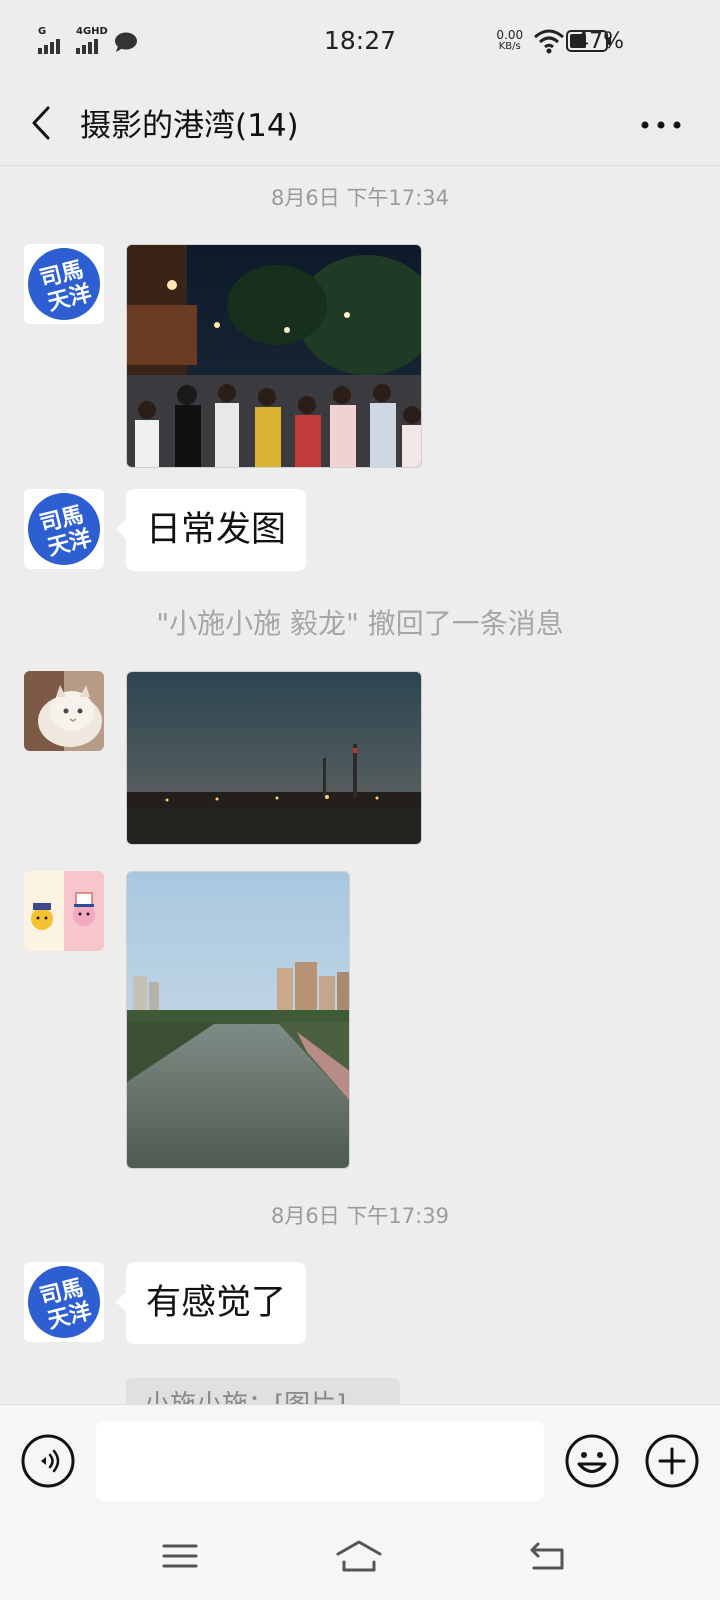 The width and height of the screenshot is (720, 1600). I want to click on back-nav-icon, so click(548, 1556).